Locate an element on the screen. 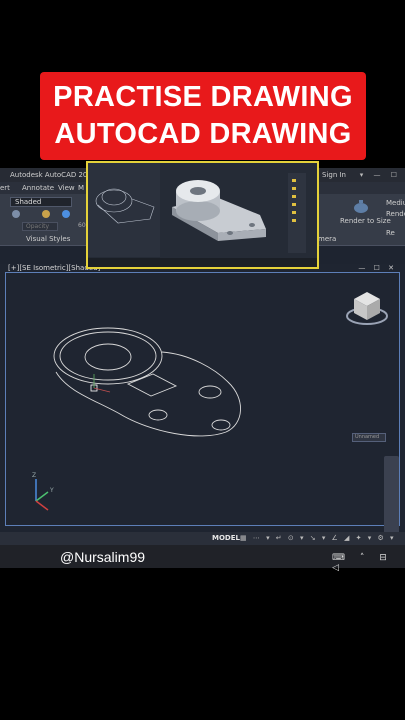  outer-boss-circle is located at coordinates (108, 356).